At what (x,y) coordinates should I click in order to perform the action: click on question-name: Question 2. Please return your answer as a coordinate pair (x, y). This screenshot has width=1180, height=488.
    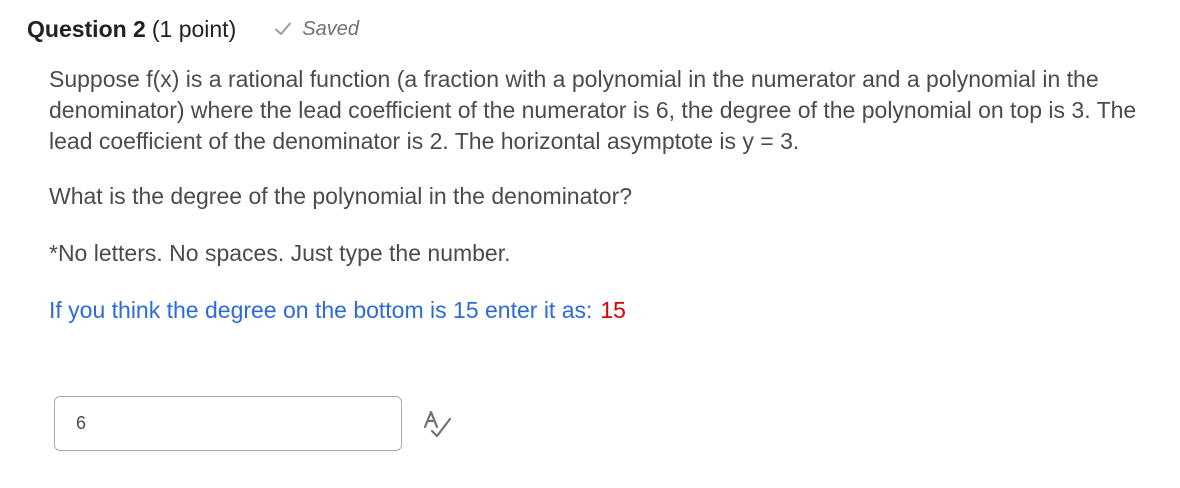
    Looking at the image, I should click on (86, 28).